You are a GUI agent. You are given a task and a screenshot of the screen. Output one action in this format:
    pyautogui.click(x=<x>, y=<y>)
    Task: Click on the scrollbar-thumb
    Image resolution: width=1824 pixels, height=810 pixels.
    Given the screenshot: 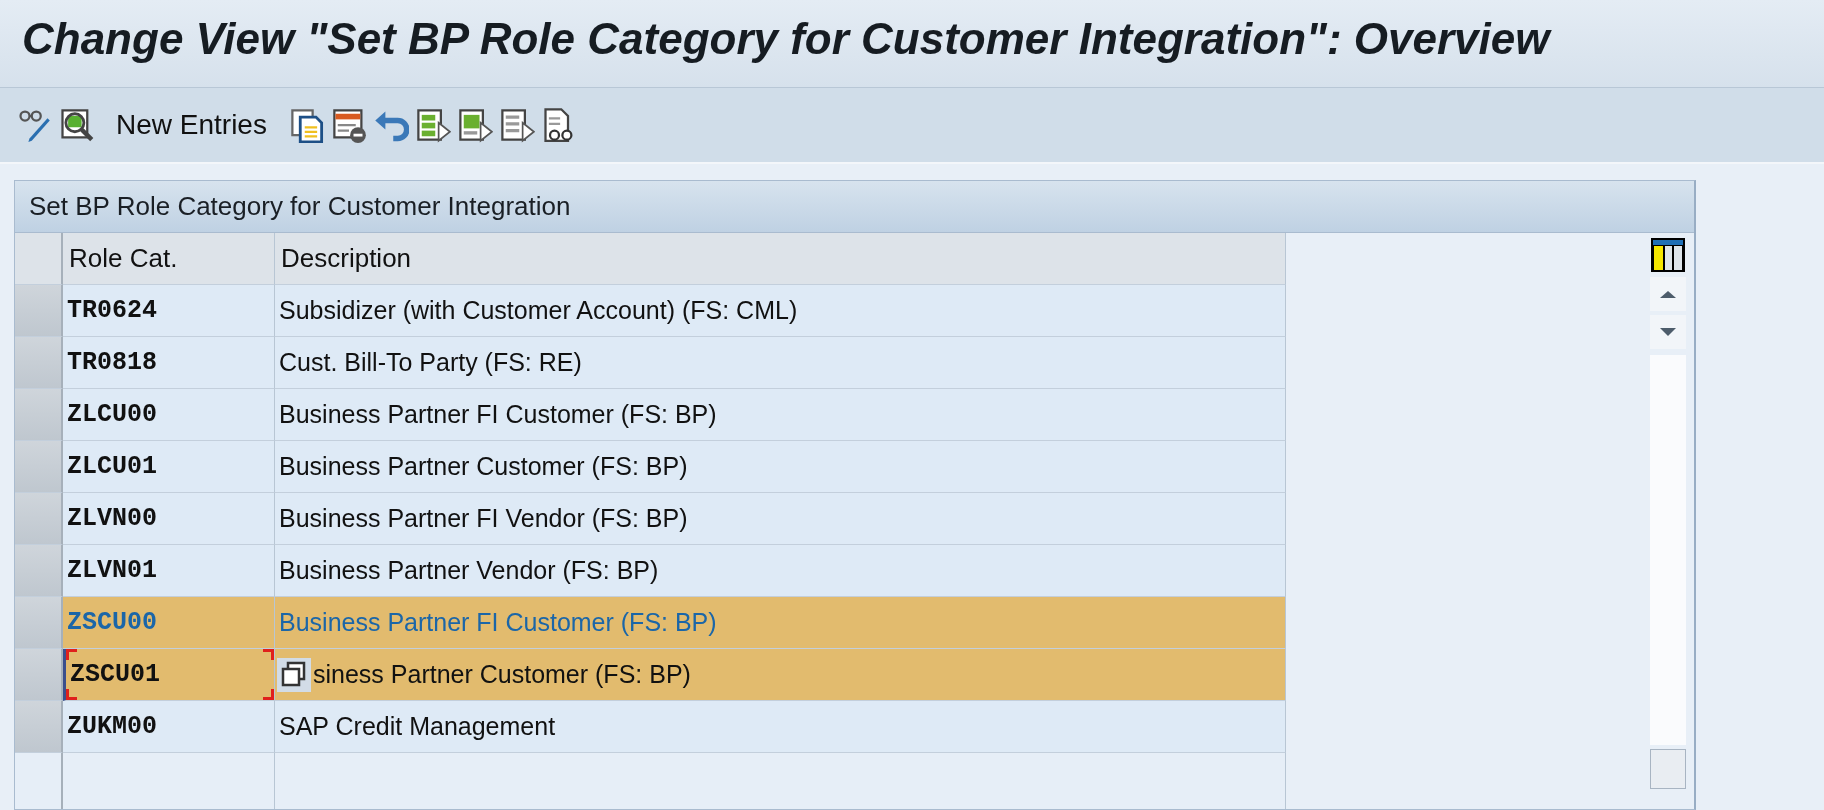 What is the action you would take?
    pyautogui.click(x=1668, y=769)
    